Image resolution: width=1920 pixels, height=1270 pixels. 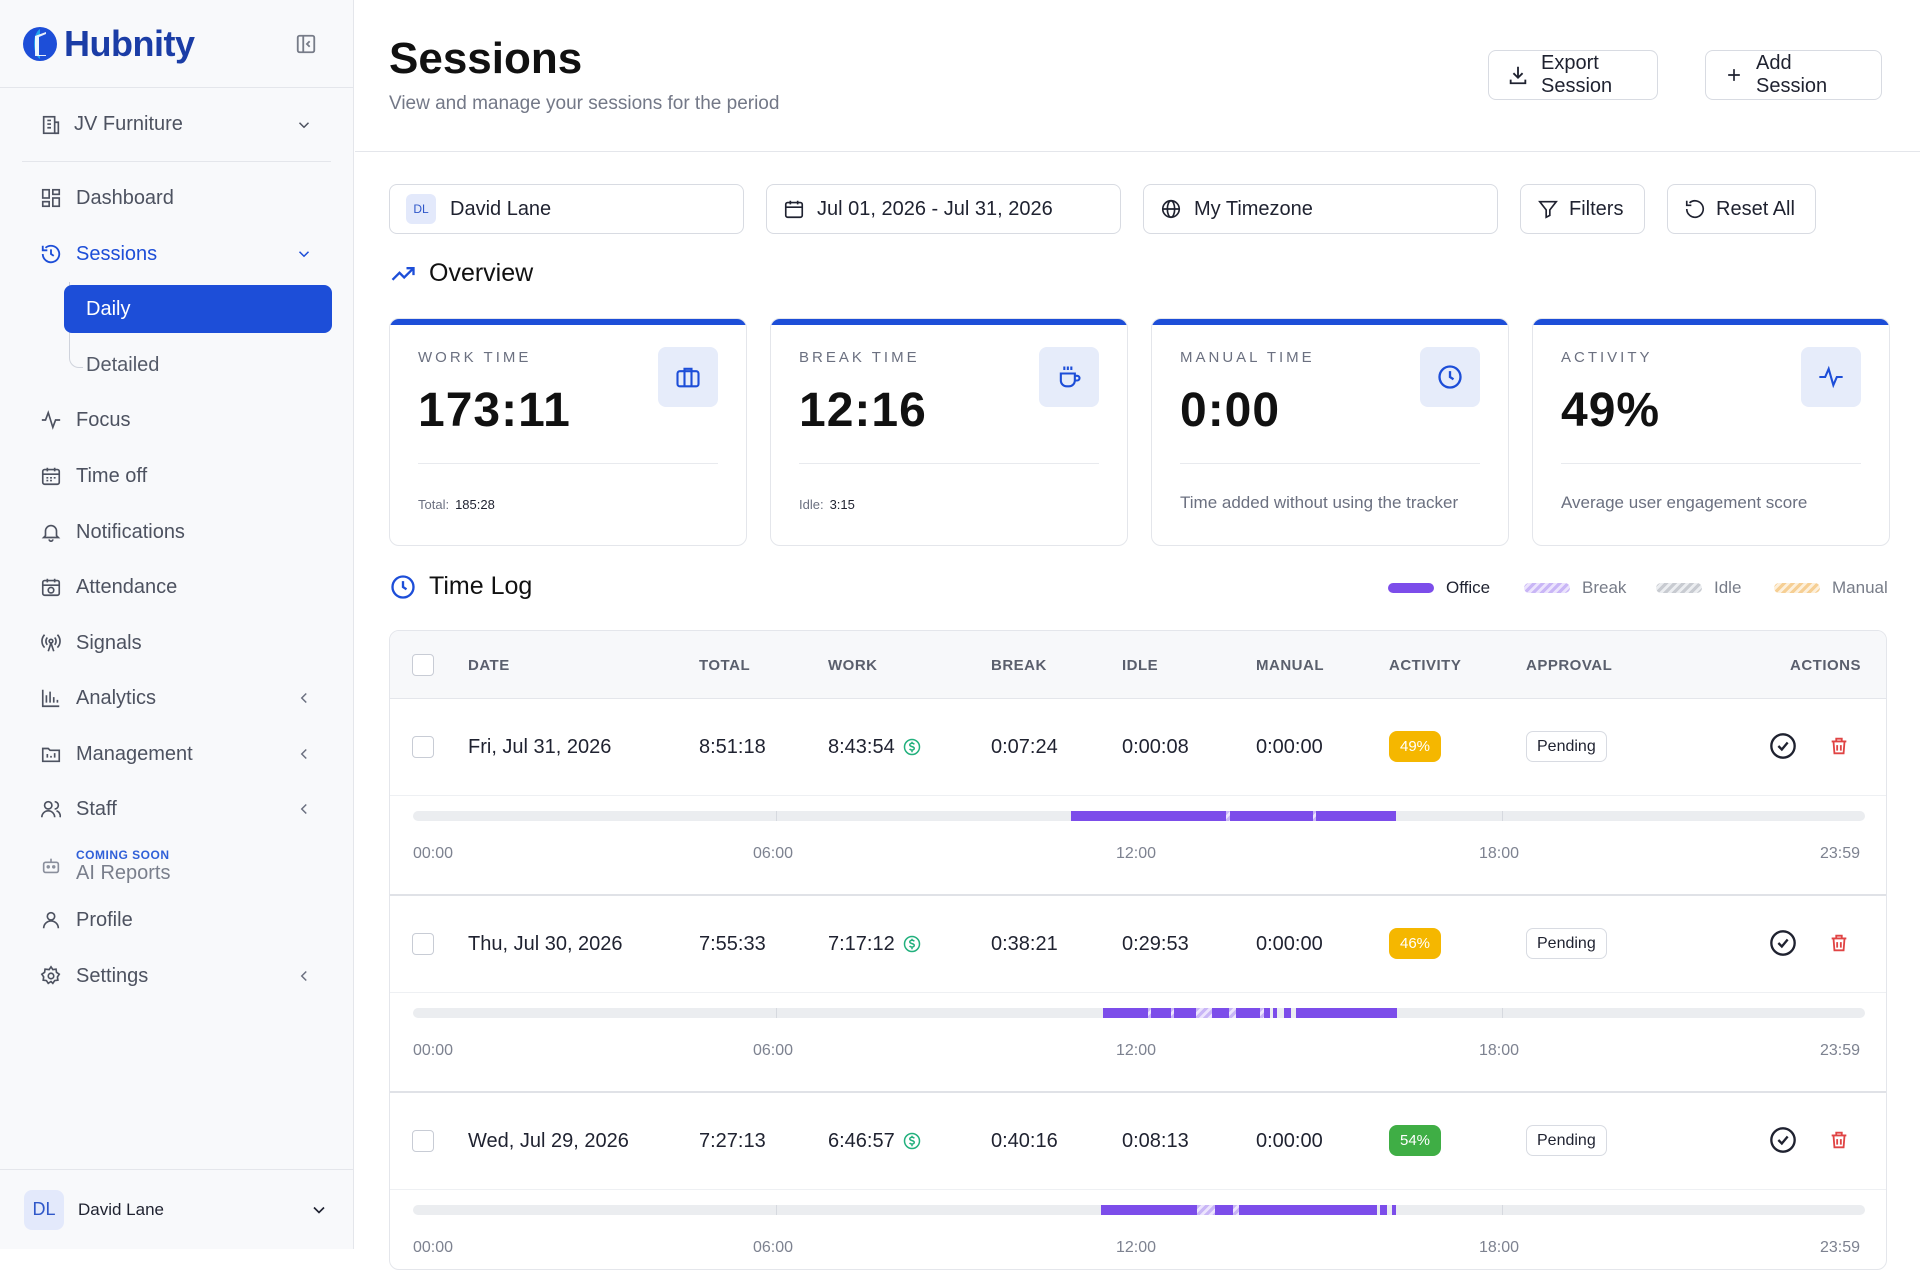 I want to click on sidebar-item-management: Management, so click(x=176, y=754).